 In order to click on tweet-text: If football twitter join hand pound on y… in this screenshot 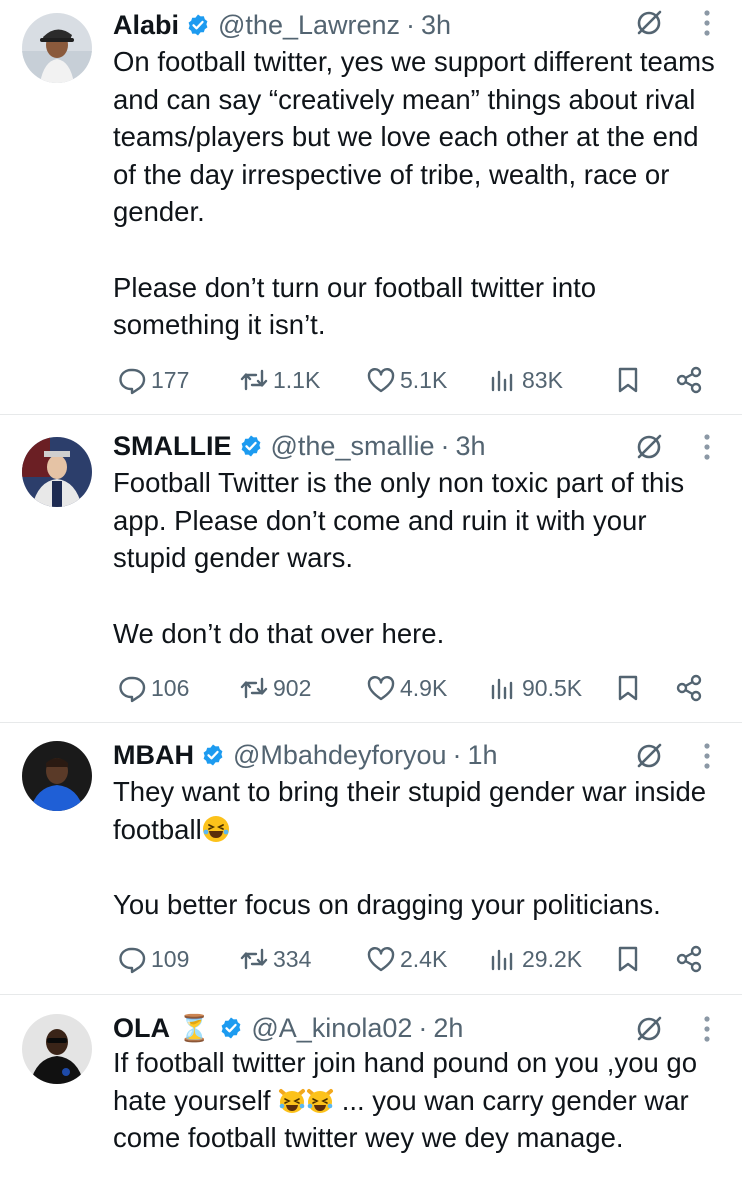, I will do `click(418, 1100)`.